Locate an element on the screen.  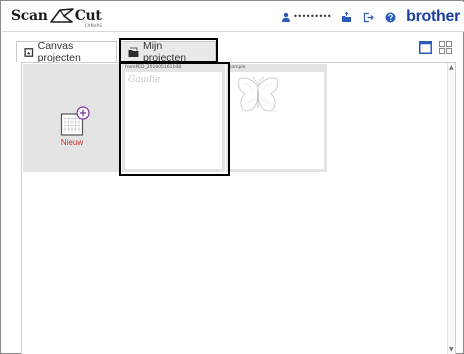
vertical-scrollbar: ▲ ▼ is located at coordinates (451, 208).